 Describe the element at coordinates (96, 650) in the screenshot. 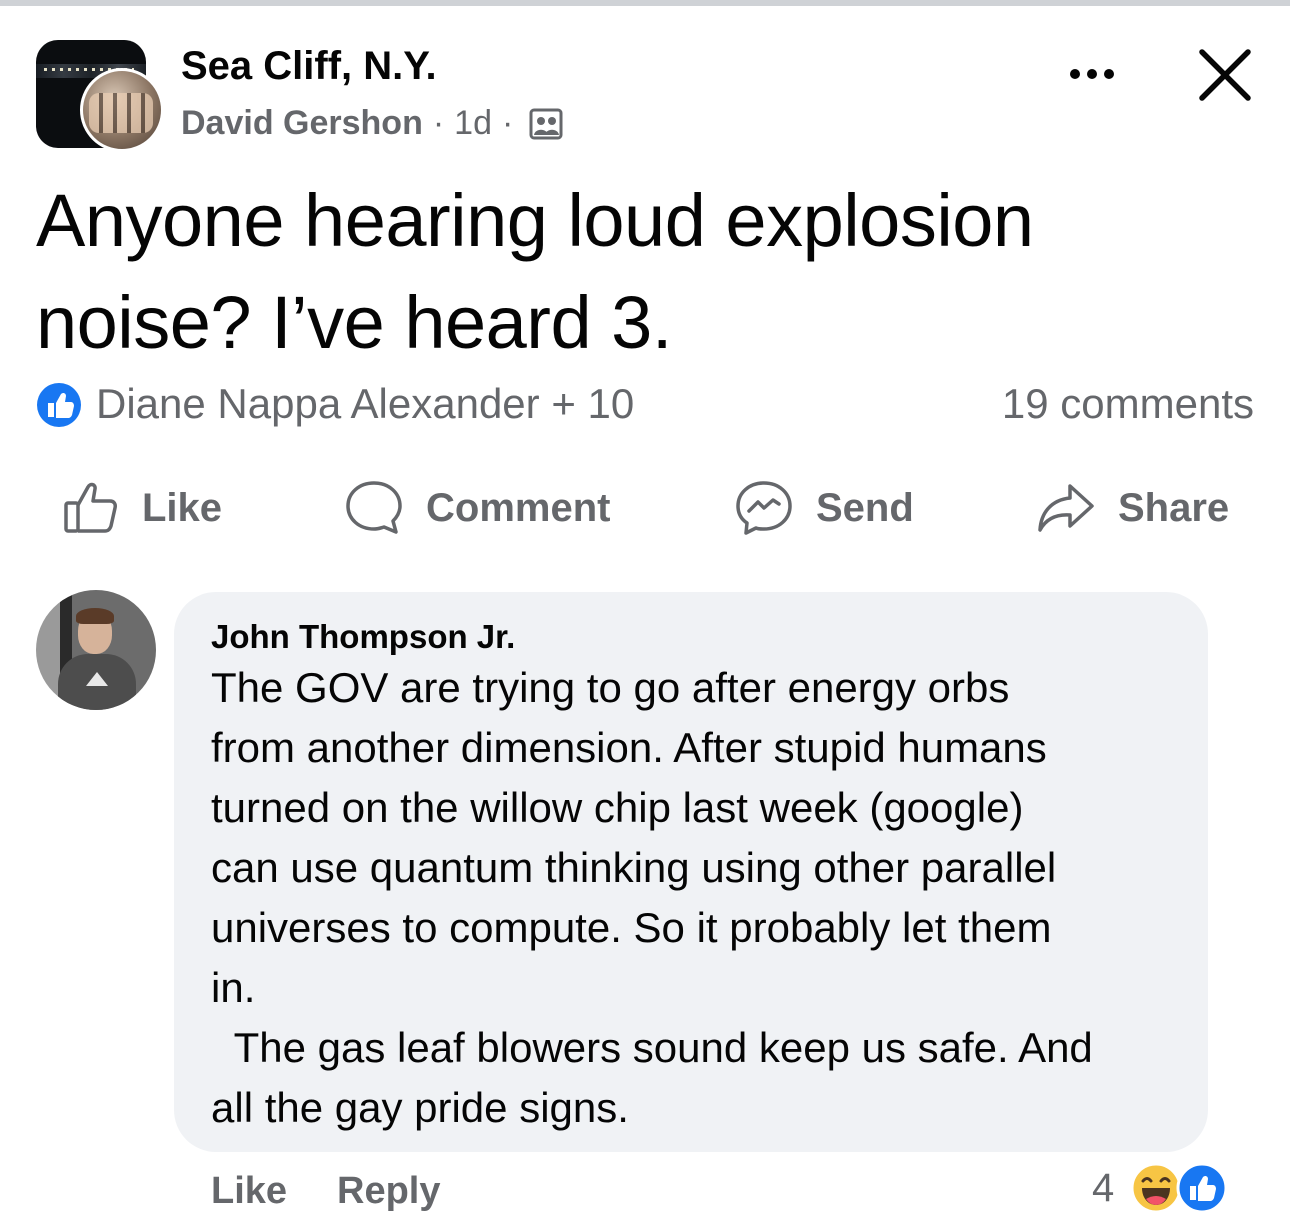

I see `commenter-avatar` at that location.